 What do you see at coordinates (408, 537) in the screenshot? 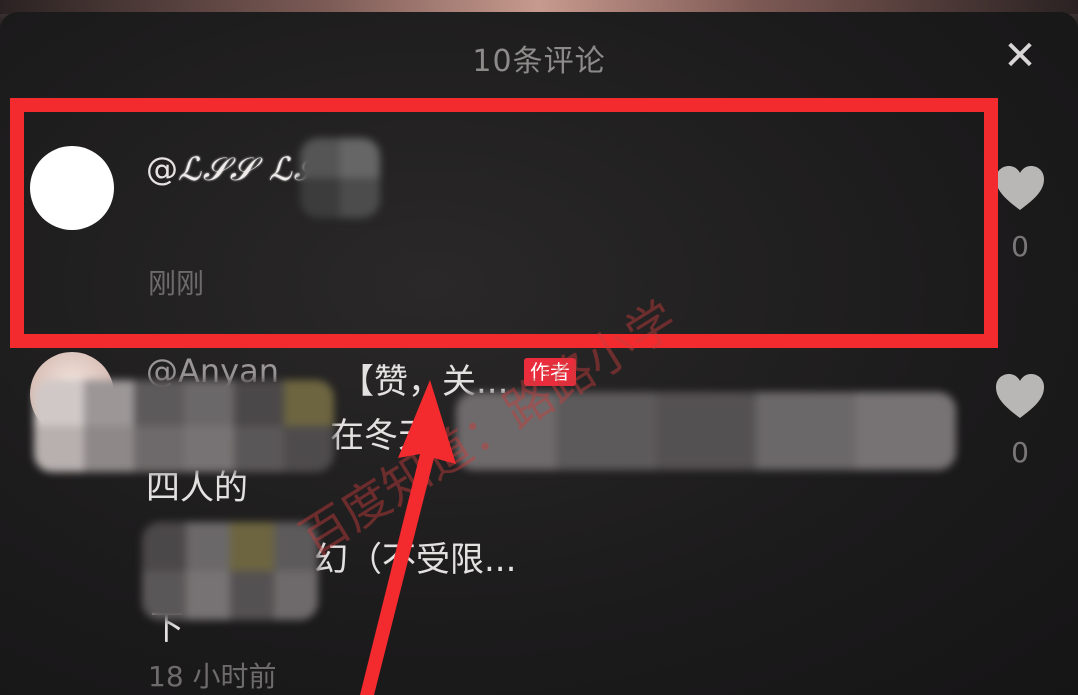
I see `red-arrow-icon` at bounding box center [408, 537].